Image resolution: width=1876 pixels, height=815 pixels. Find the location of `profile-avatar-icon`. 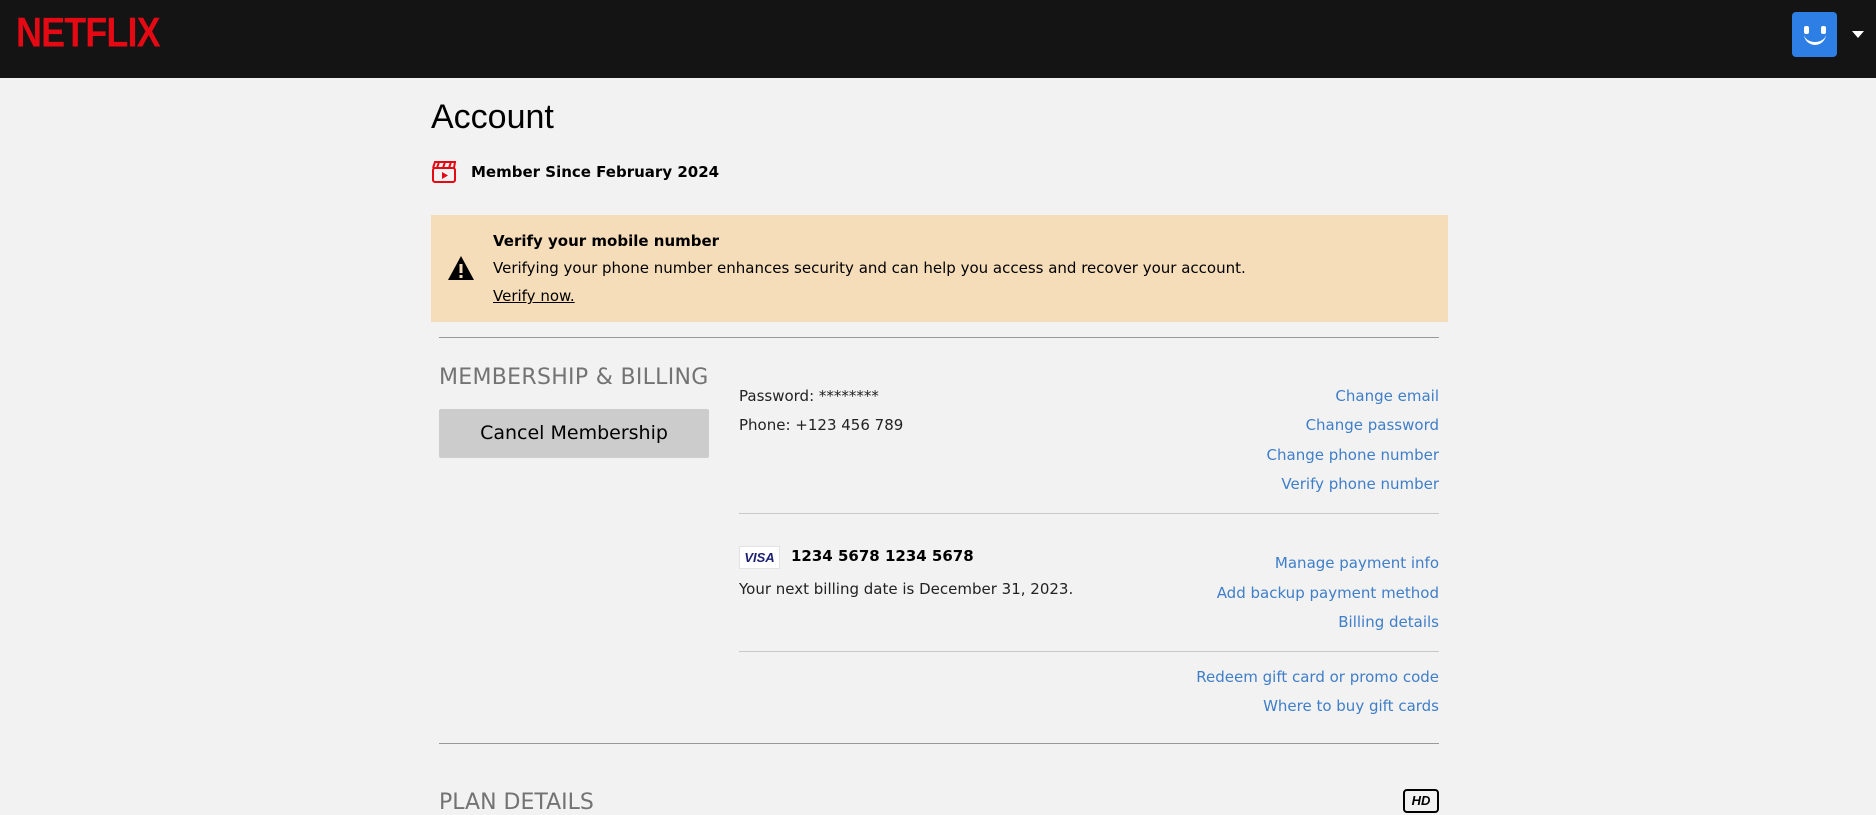

profile-avatar-icon is located at coordinates (1814, 34).